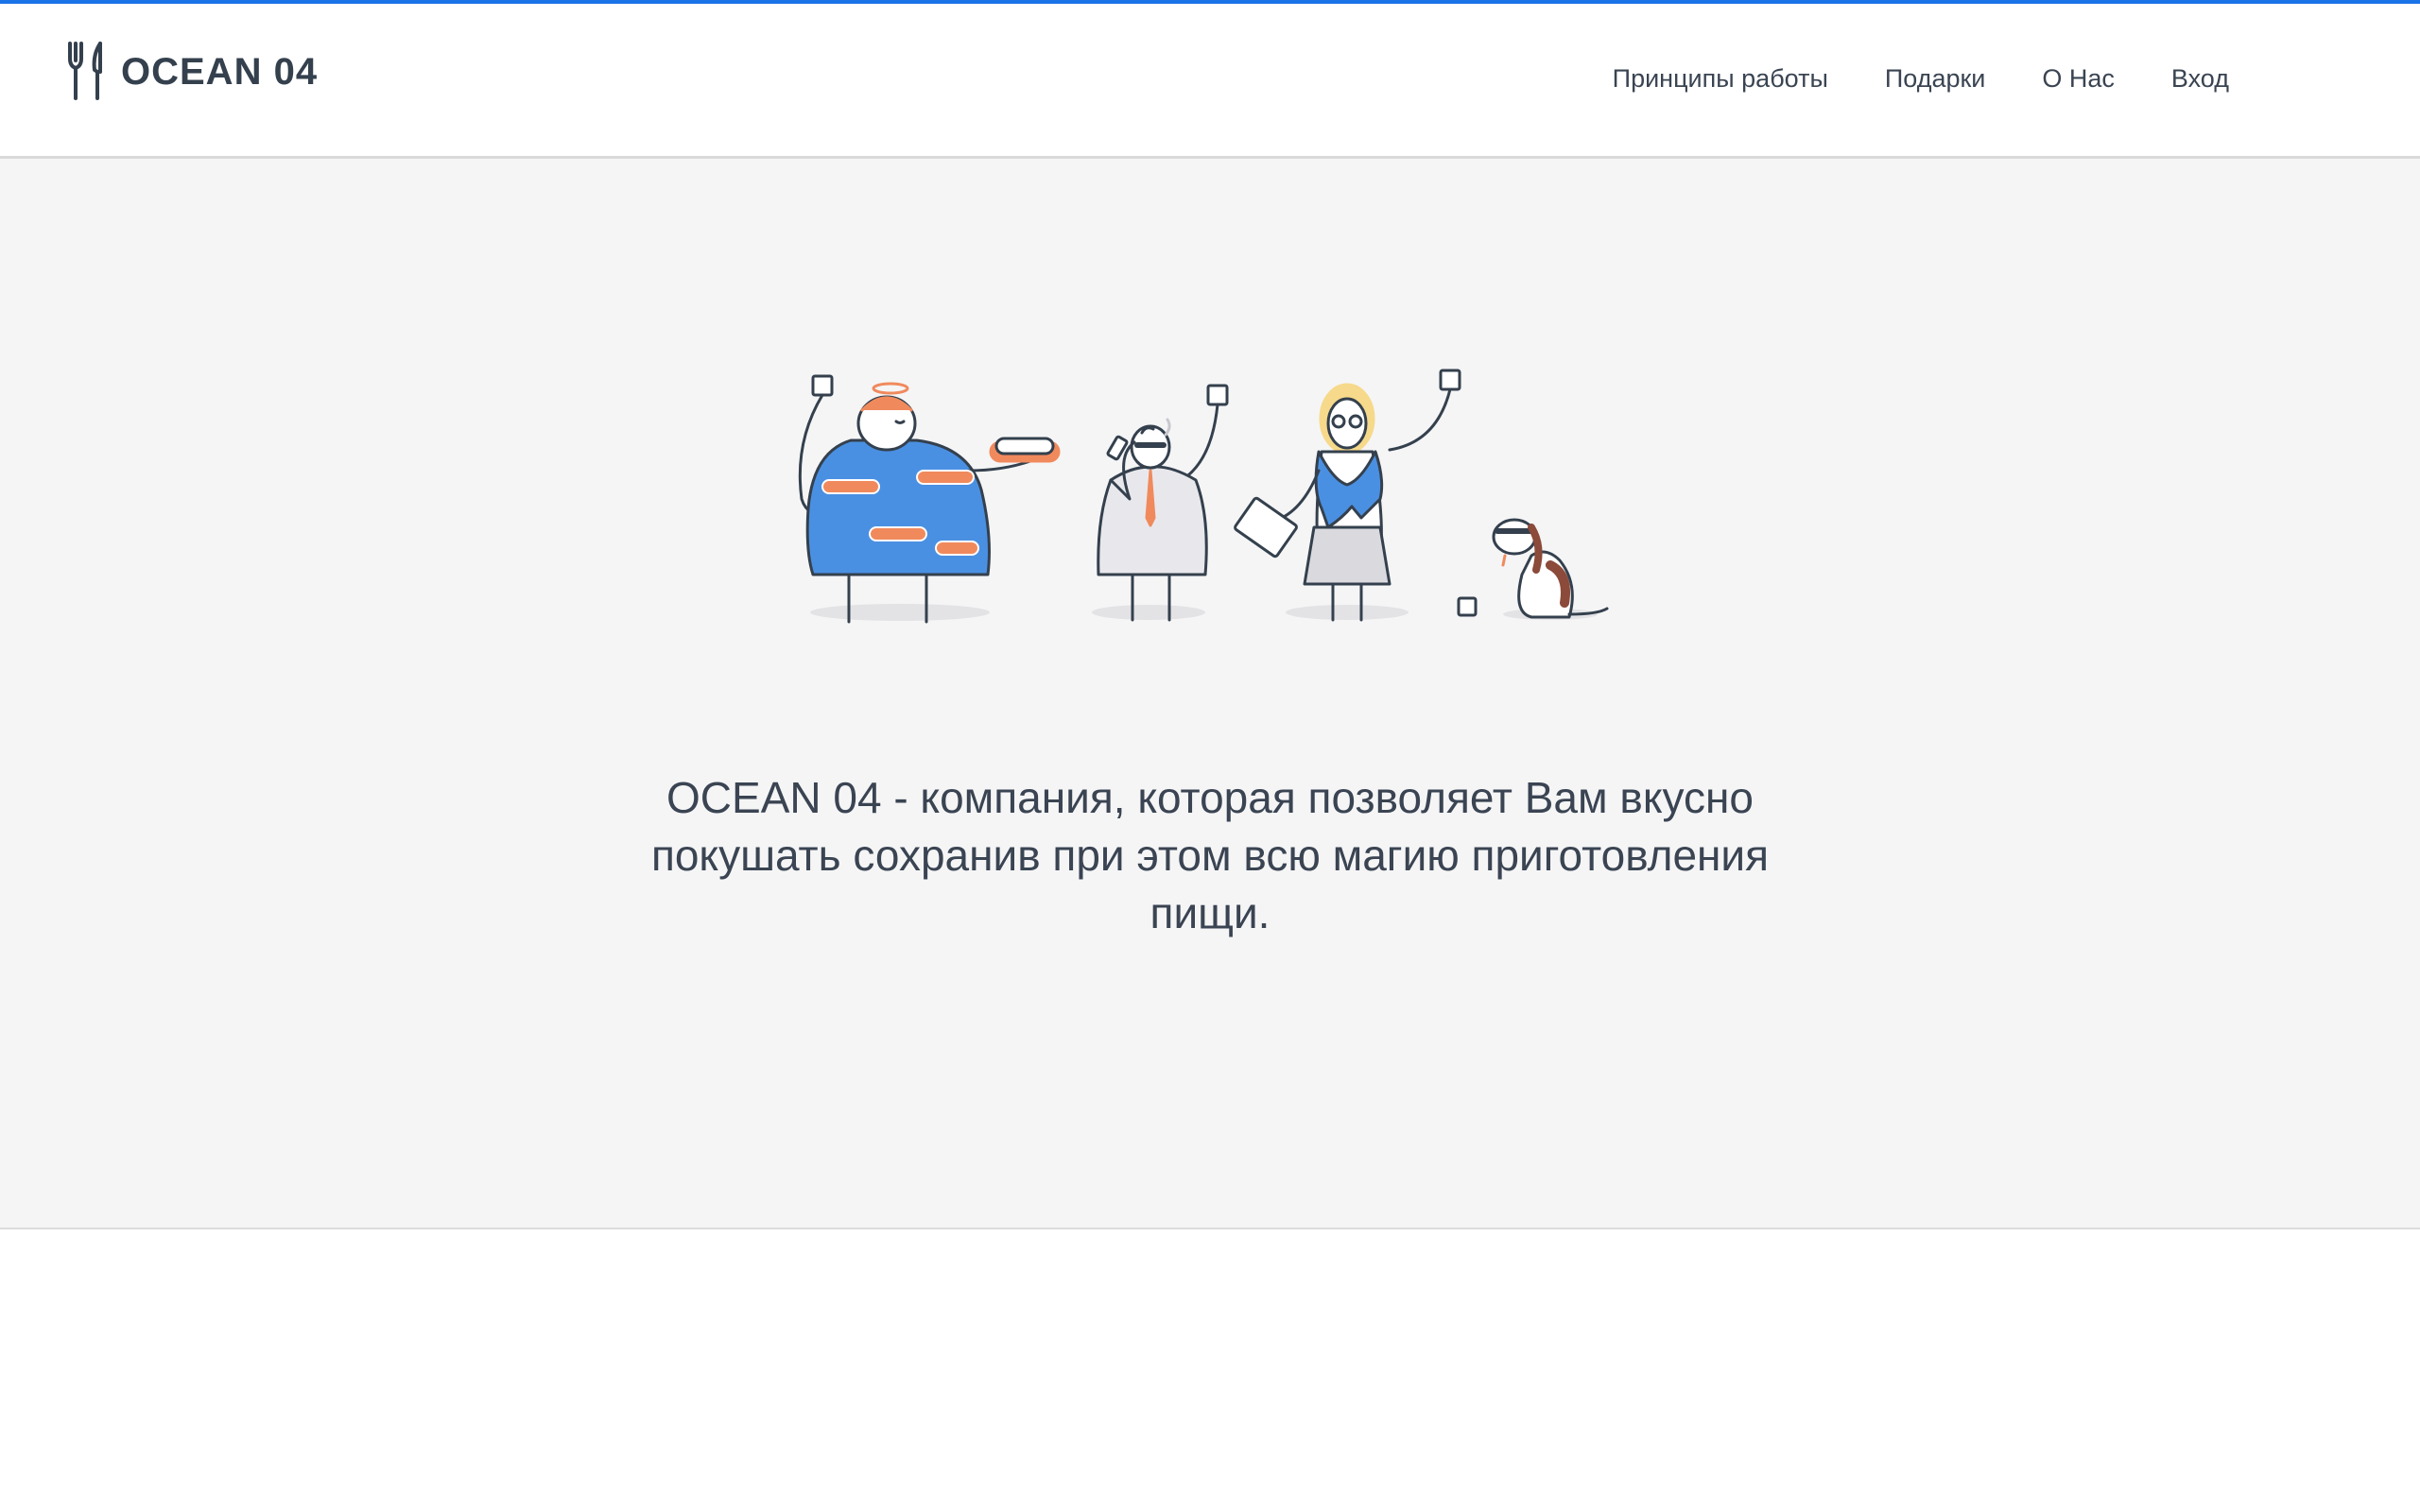 The width and height of the screenshot is (2420, 1512). I want to click on dog-figure, so click(1533, 568).